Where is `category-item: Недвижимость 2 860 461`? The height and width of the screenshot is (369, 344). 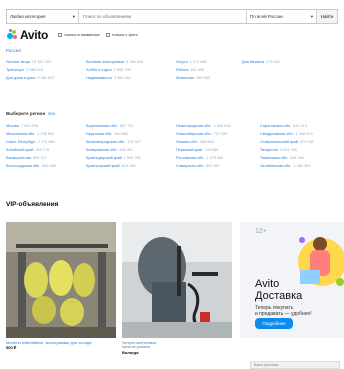
category-item: Недвижимость 2 860 461 is located at coordinates (128, 78).